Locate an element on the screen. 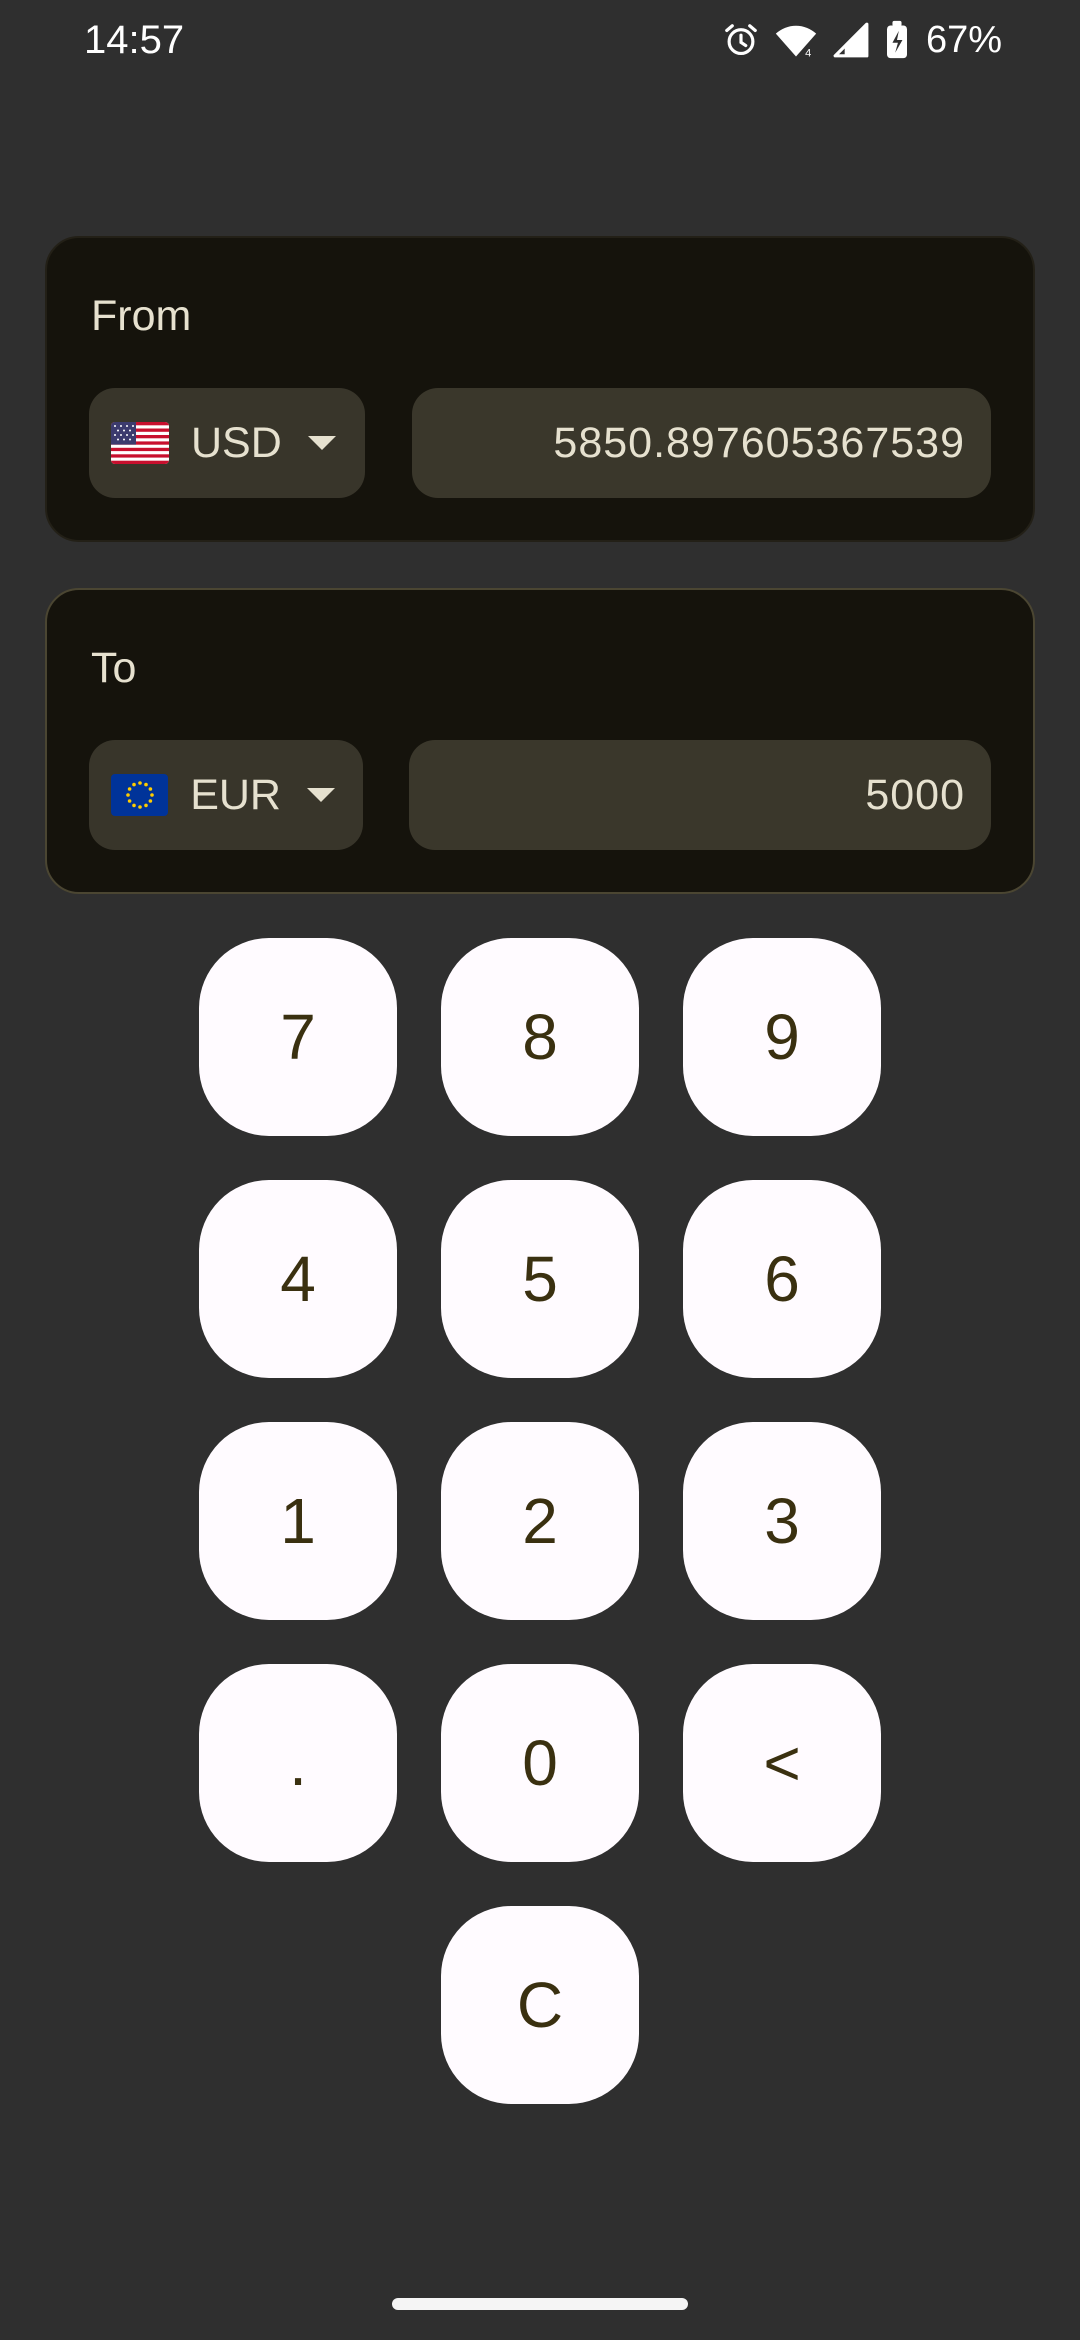 The height and width of the screenshot is (2340, 1080). key-decimal: . is located at coordinates (298, 1763).